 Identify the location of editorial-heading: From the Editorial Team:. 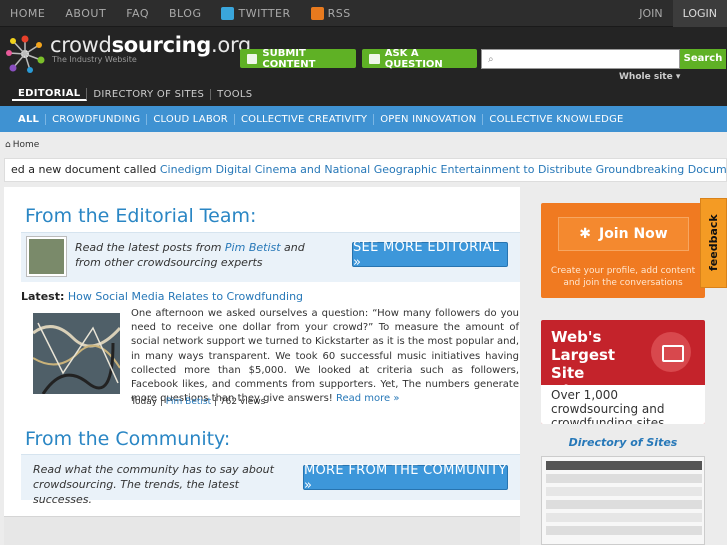
(141, 216).